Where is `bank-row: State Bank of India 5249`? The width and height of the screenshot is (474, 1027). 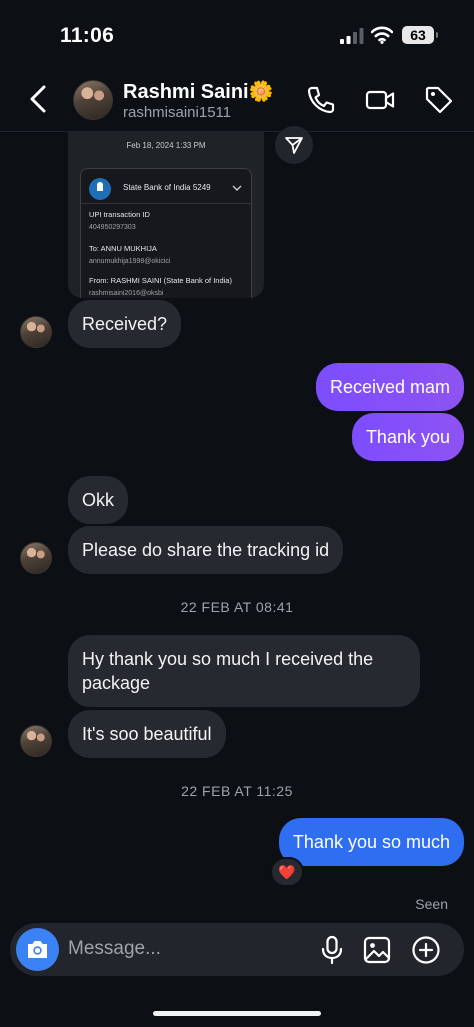
bank-row: State Bank of India 5249 is located at coordinates (167, 188).